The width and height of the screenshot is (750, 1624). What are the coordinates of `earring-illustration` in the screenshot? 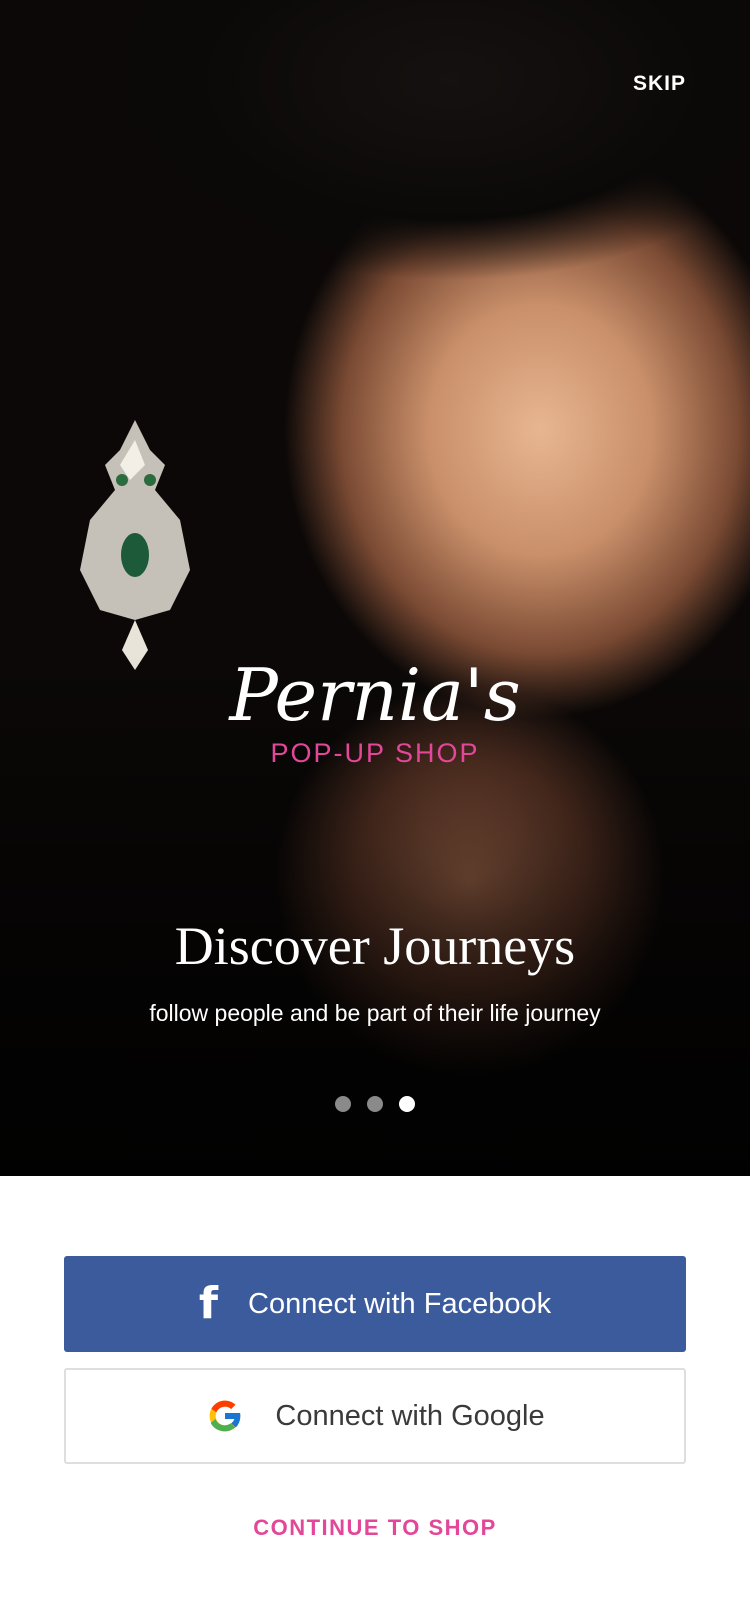 It's located at (135, 545).